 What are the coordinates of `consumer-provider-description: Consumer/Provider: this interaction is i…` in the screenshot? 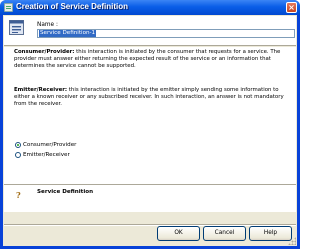 It's located at (153, 59).